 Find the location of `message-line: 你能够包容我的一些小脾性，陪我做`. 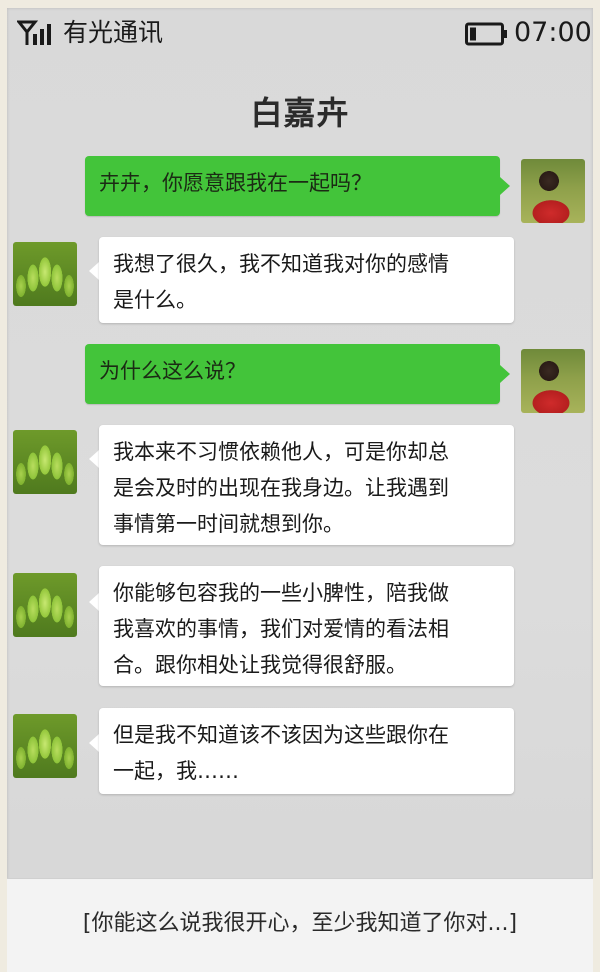

message-line: 你能够包容我的一些小脾性，陪我做 is located at coordinates (281, 593).